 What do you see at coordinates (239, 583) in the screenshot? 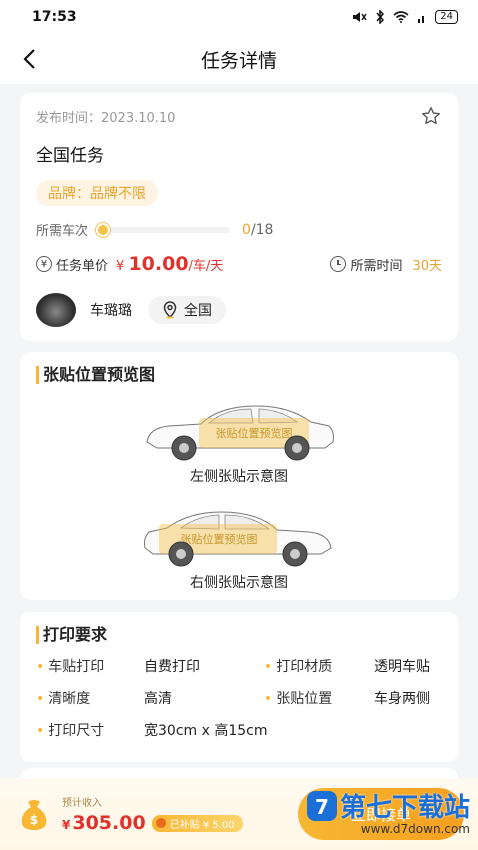
I see `right-caption: 右侧张贴示意图` at bounding box center [239, 583].